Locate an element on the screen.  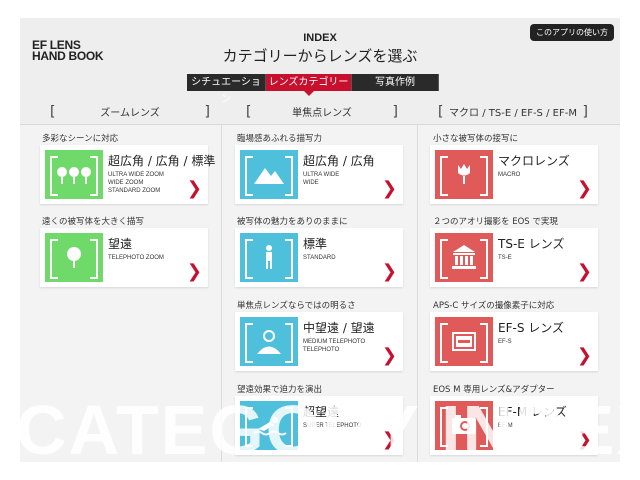
card-macro: マクロレンズ MACRO ❯ is located at coordinates (514, 174).